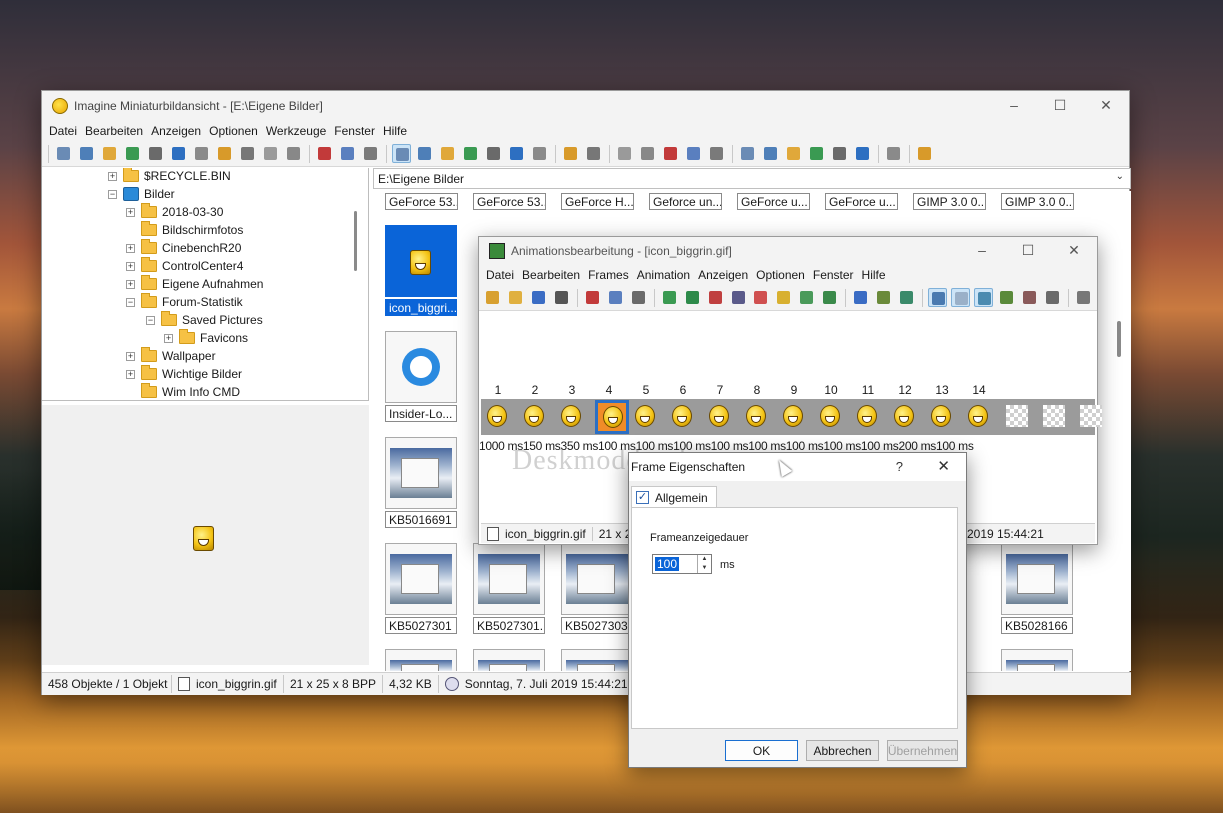 The height and width of the screenshot is (813, 1223). What do you see at coordinates (1120, 176) in the screenshot?
I see `chevron-down-icon: ⌄` at bounding box center [1120, 176].